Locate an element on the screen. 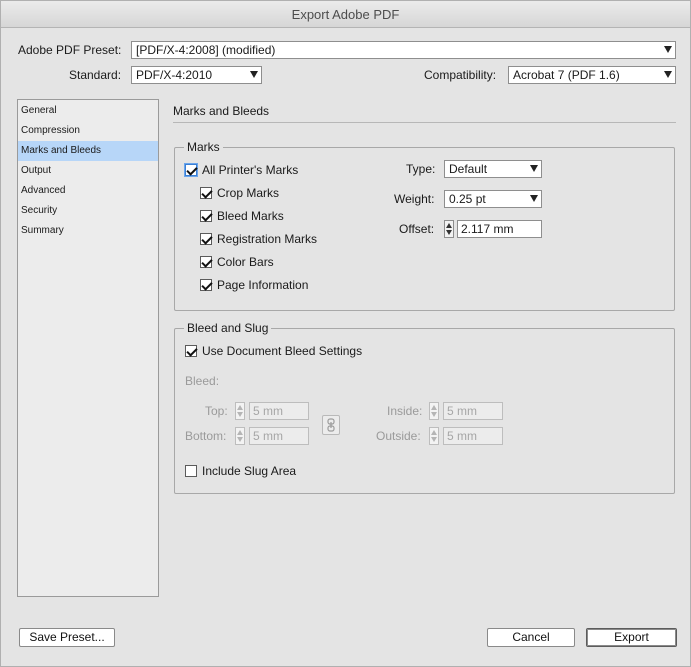 This screenshot has height=667, width=691. crop-marks-checkbox: Crop Marks is located at coordinates (239, 193).